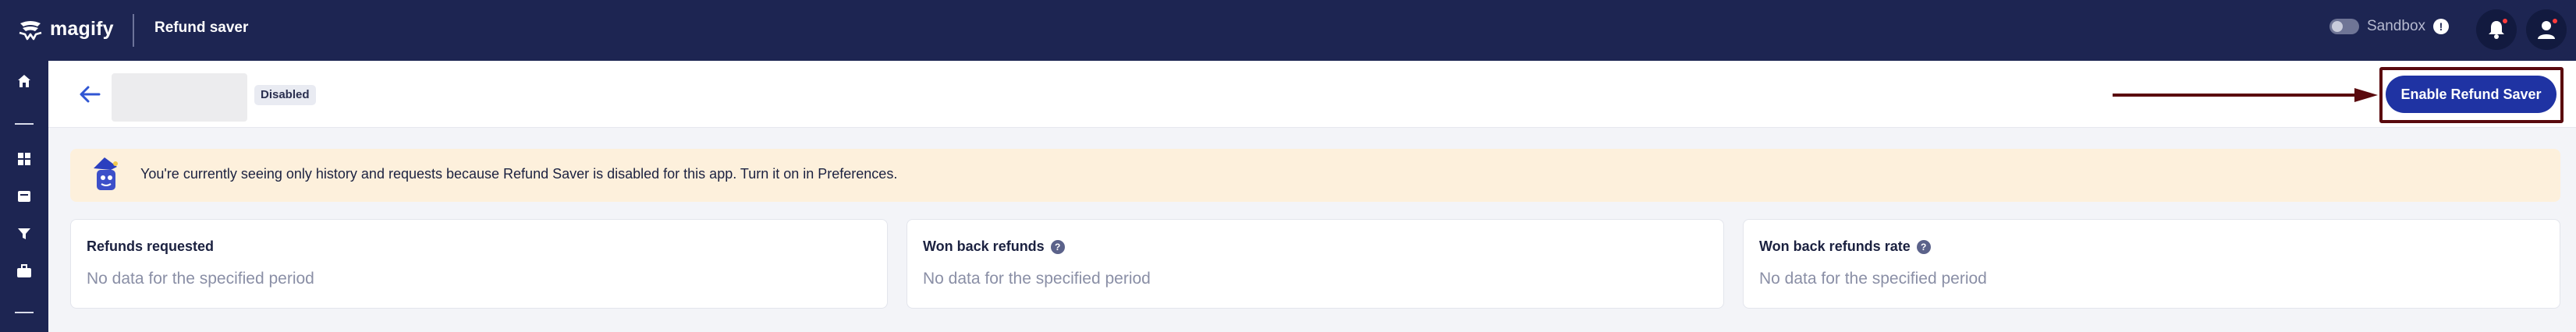 Image resolution: width=2576 pixels, height=332 pixels. Describe the element at coordinates (24, 271) in the screenshot. I see `briefcase-icon` at that location.